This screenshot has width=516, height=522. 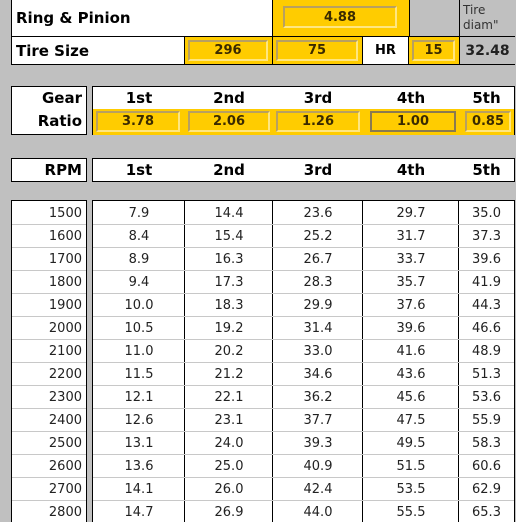 What do you see at coordinates (433, 50) in the screenshot?
I see `rim-diameter-input: 15` at bounding box center [433, 50].